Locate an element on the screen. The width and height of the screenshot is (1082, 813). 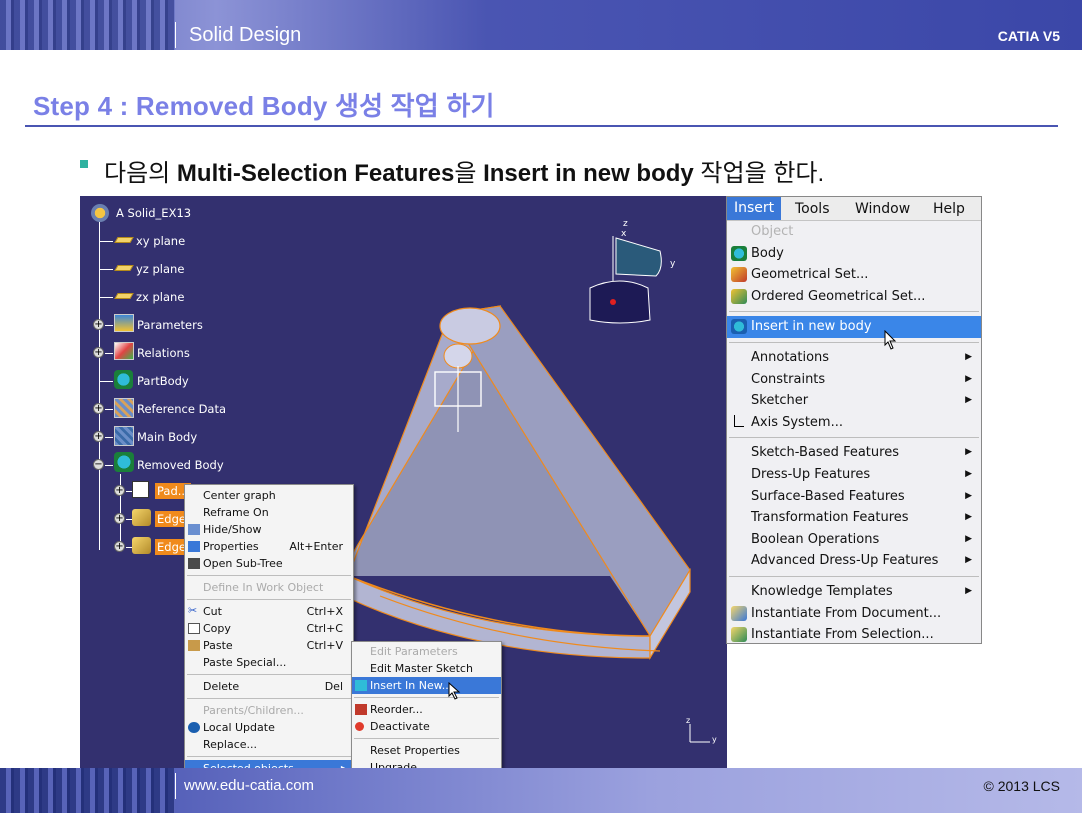
menu-surface-based-features: Surface-Based Features ▶ is located at coordinates (854, 497).